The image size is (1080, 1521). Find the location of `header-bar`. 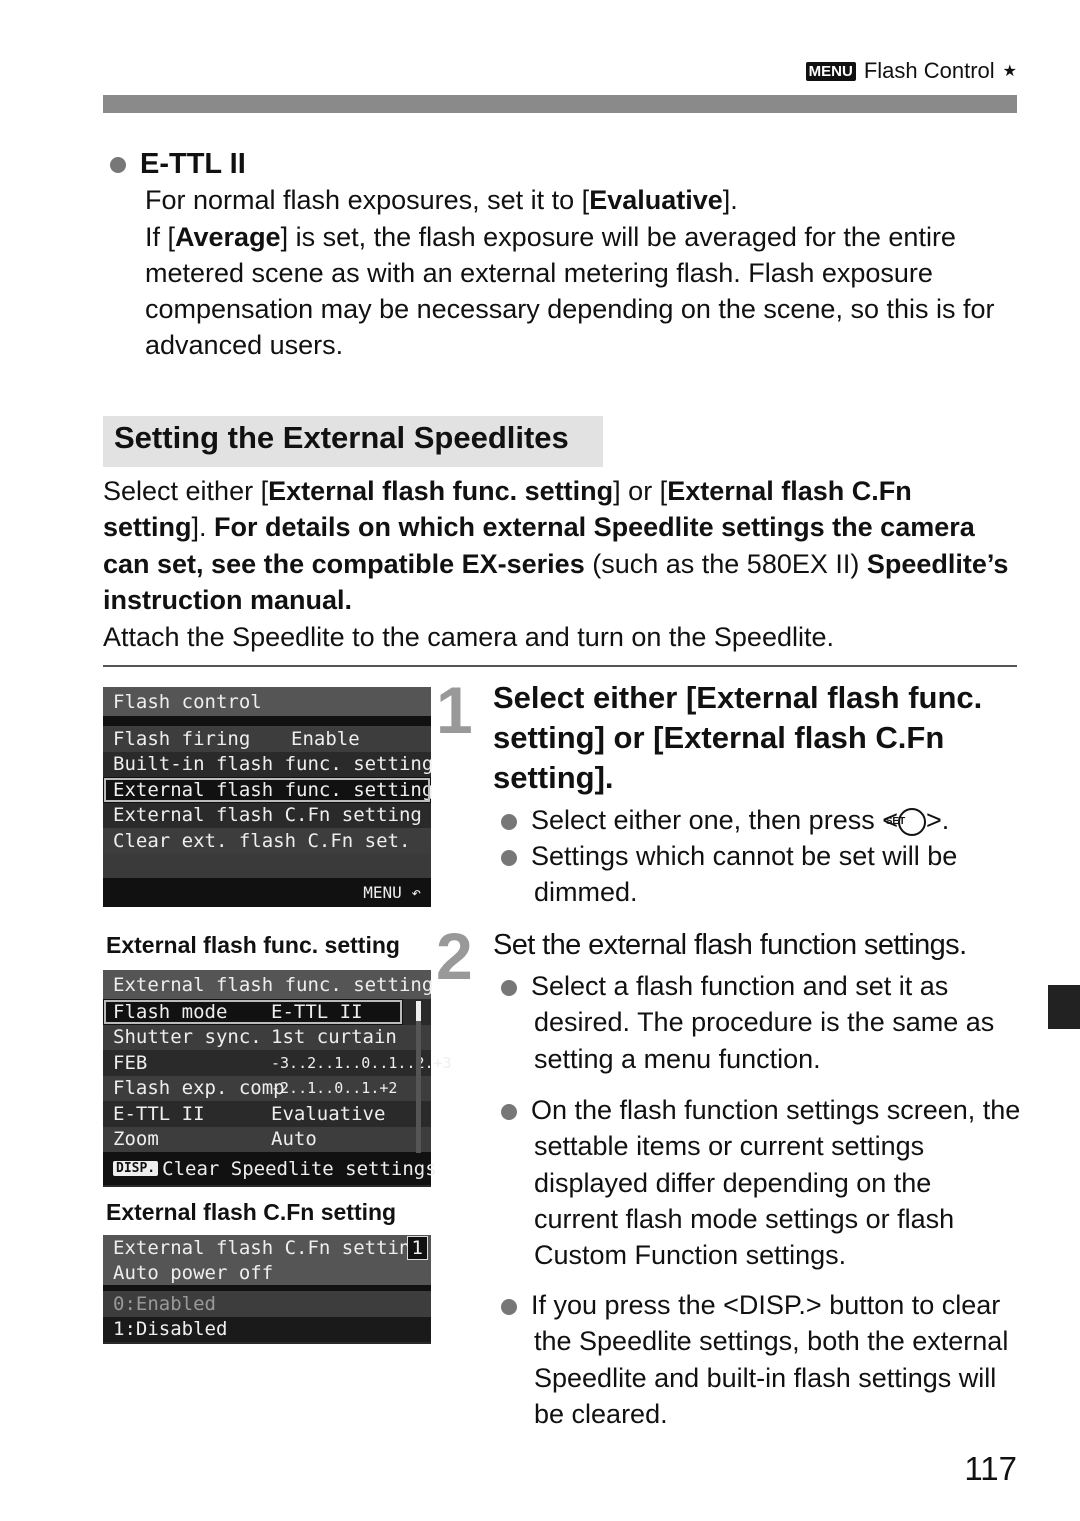

header-bar is located at coordinates (560, 104).